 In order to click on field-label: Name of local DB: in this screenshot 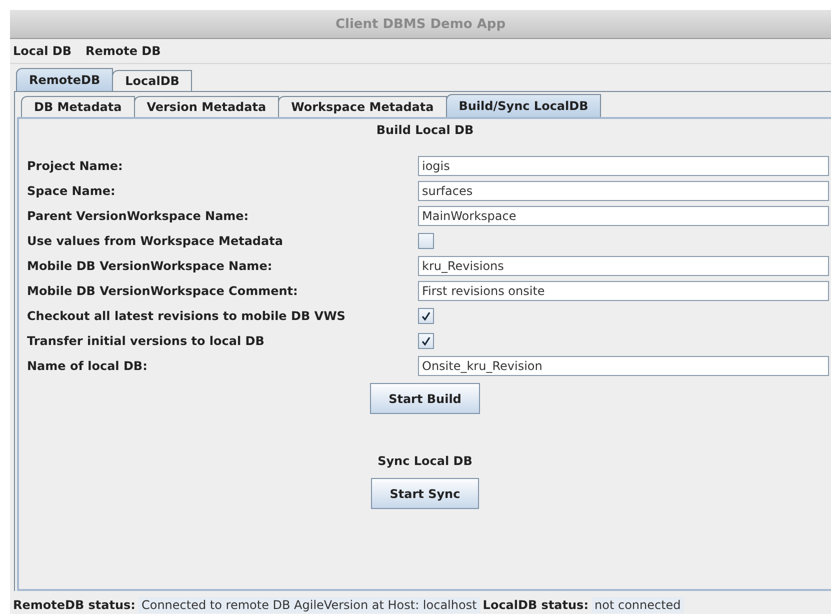, I will do `click(87, 366)`.